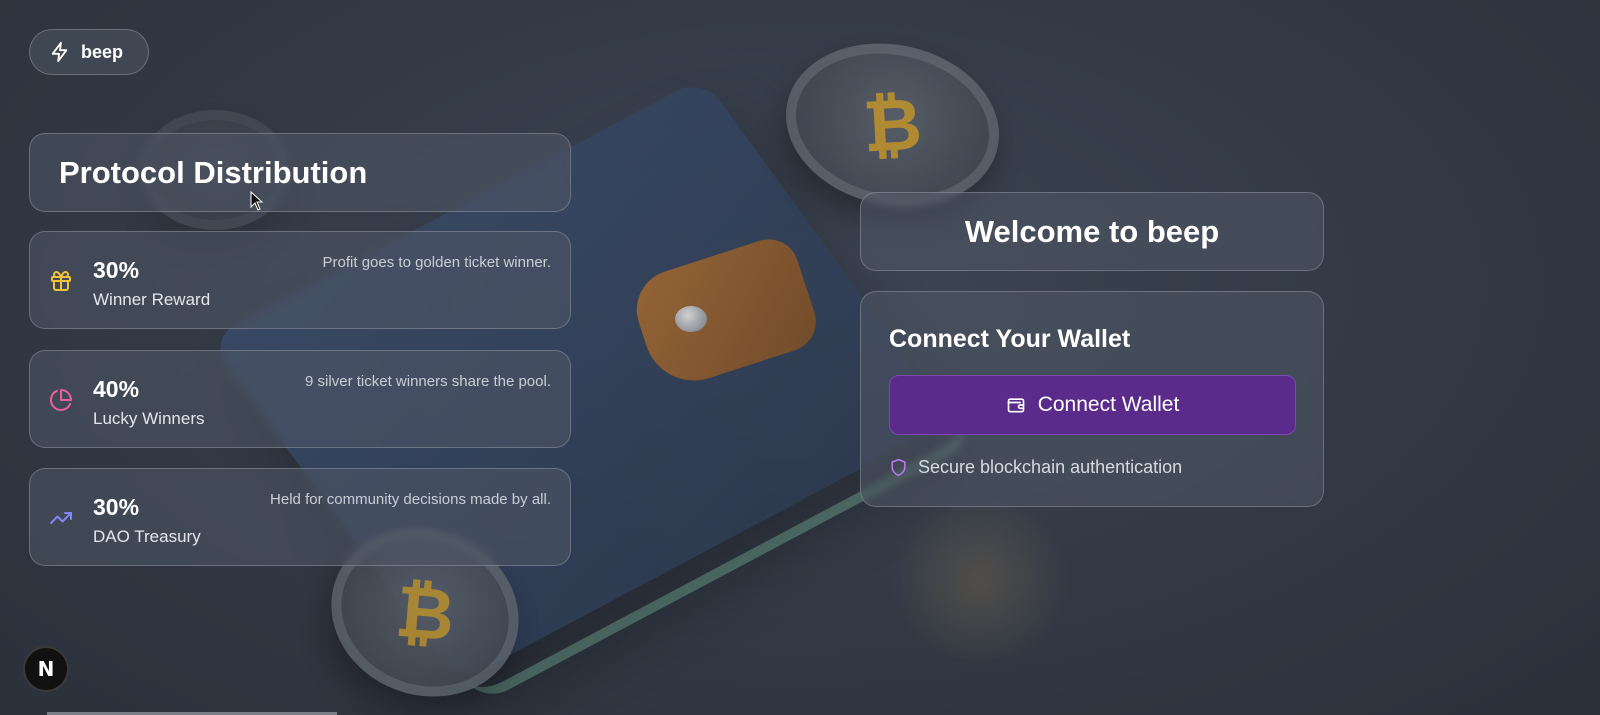  I want to click on secure-text: Secure blockchain authentication, so click(1050, 467).